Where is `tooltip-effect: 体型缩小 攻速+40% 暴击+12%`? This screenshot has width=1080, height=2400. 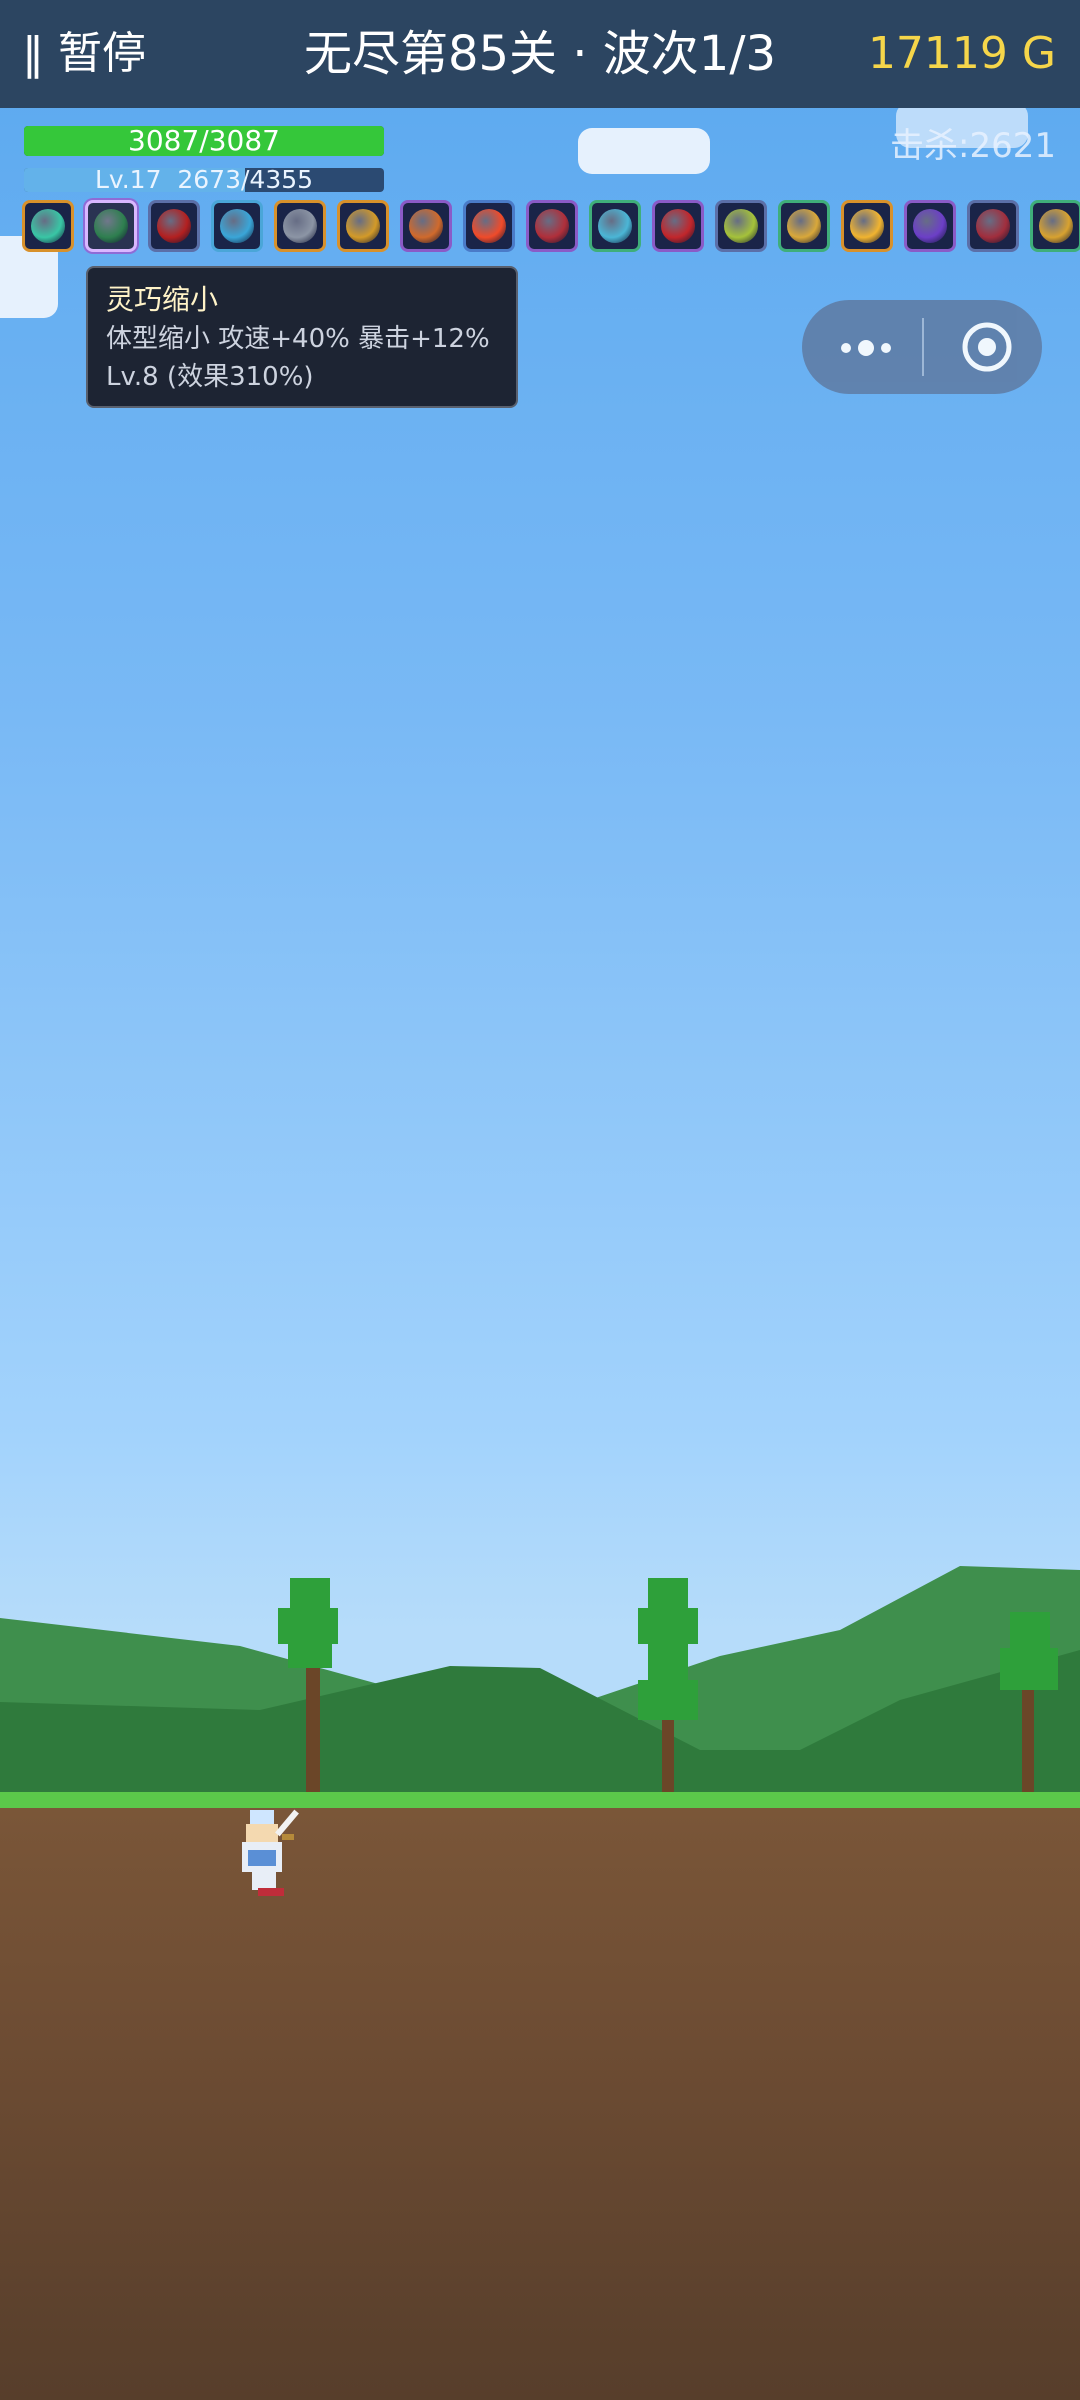
tooltip-effect: 体型缩小 攻速+40% 暴击+12% is located at coordinates (298, 339).